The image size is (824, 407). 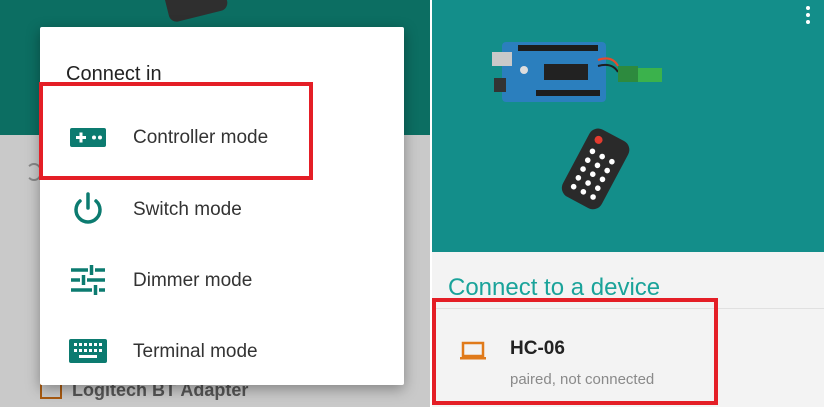 I want to click on option-label: Switch mode, so click(x=187, y=209).